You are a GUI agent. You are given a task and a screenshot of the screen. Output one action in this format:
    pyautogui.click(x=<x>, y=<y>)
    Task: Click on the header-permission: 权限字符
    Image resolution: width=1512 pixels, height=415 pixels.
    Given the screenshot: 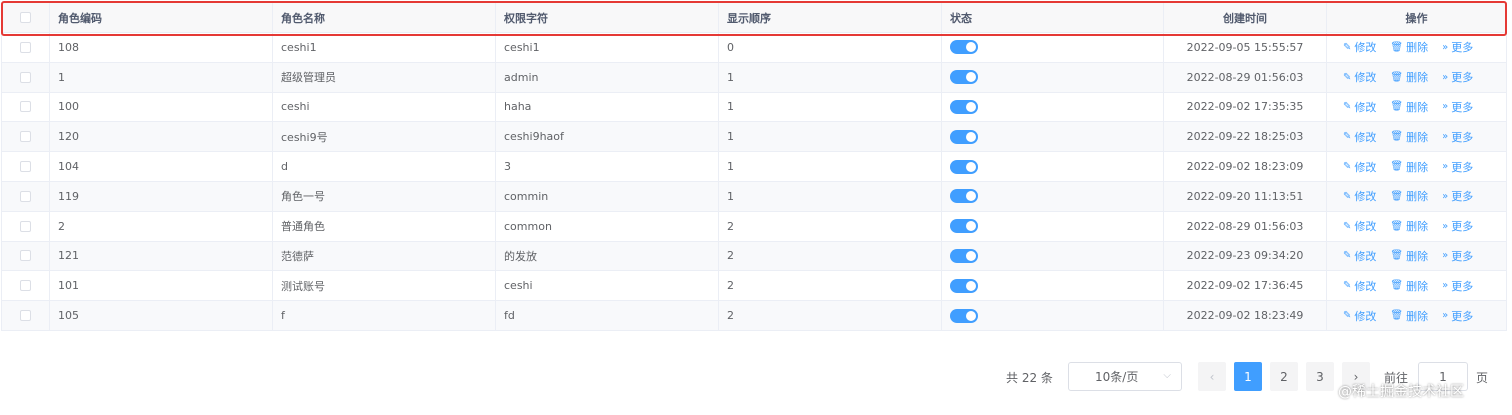 What is the action you would take?
    pyautogui.click(x=607, y=17)
    